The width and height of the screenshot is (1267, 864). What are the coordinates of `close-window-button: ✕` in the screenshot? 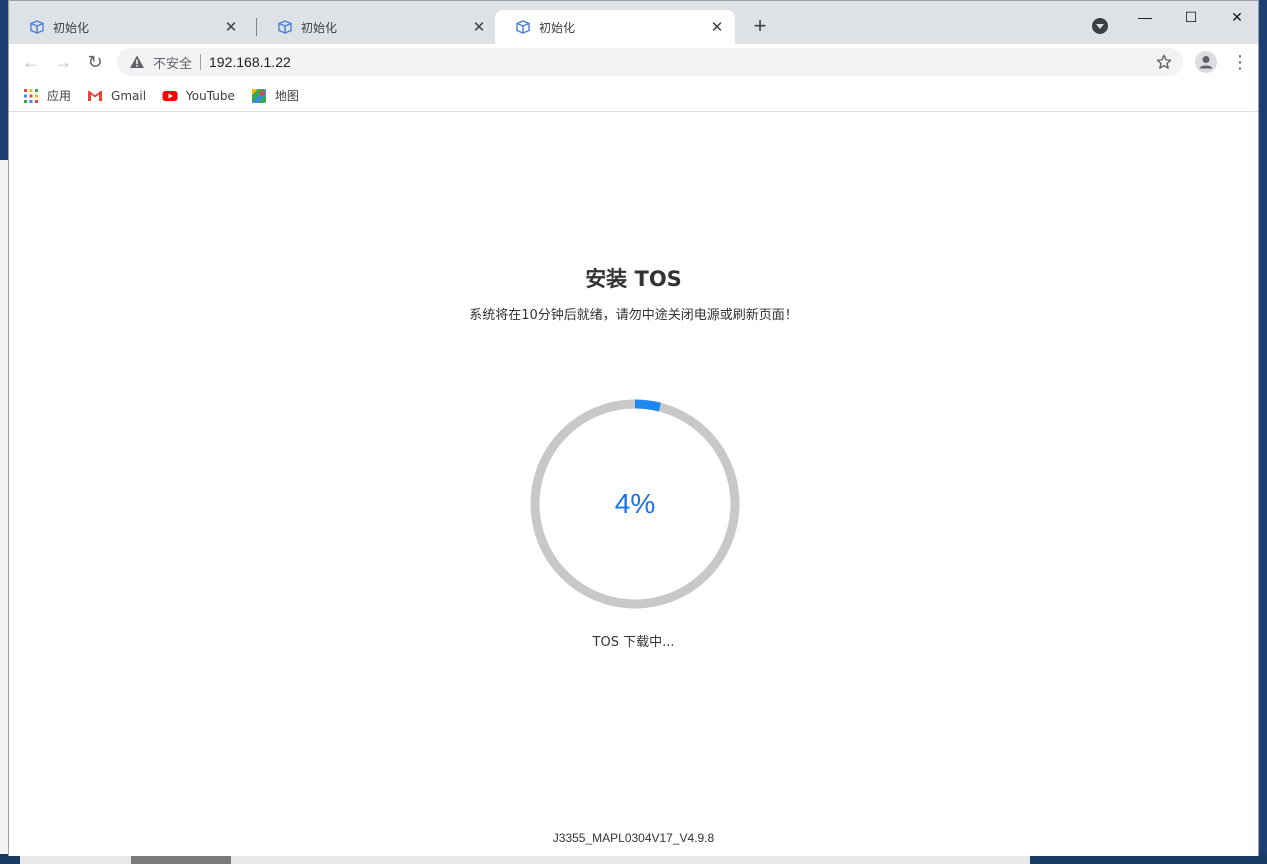 It's located at (1237, 17).